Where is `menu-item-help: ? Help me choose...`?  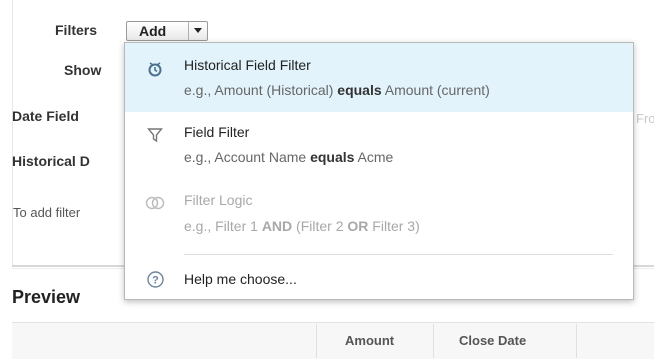
menu-item-help: ? Help me choose... is located at coordinates (379, 280).